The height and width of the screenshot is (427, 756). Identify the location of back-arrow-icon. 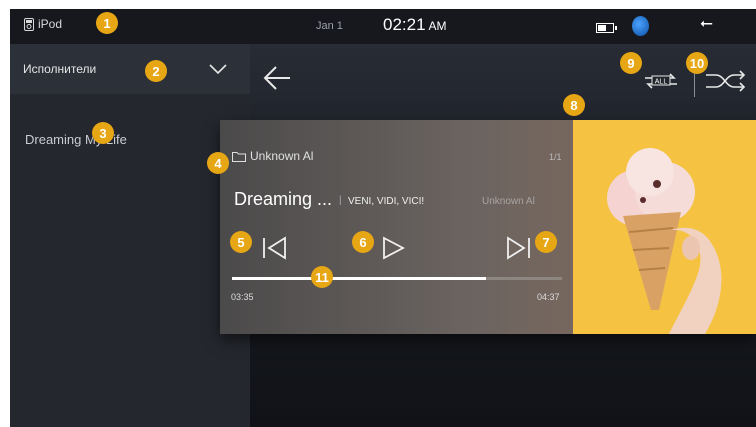
(277, 78).